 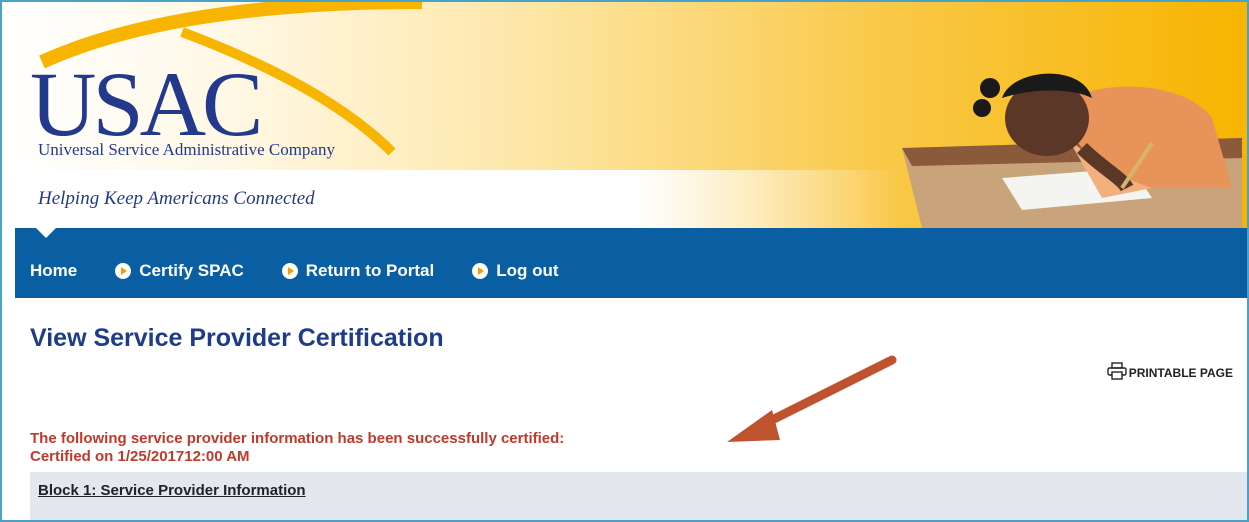 What do you see at coordinates (527, 270) in the screenshot?
I see `nav-item-label: Log out` at bounding box center [527, 270].